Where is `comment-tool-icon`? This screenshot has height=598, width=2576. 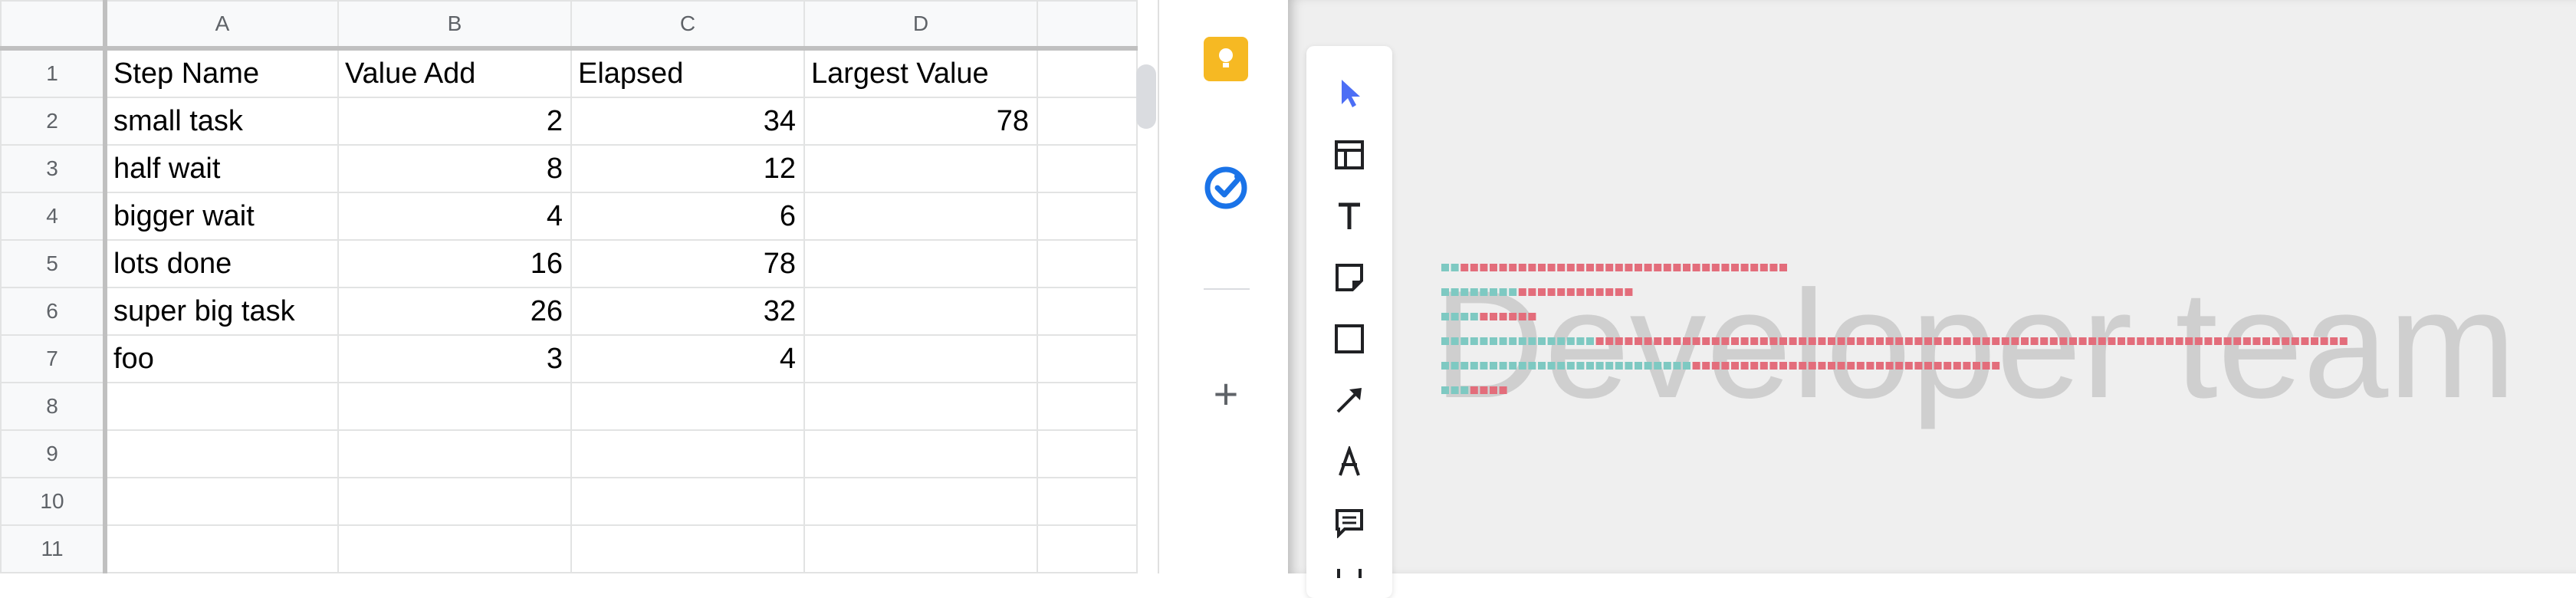
comment-tool-icon is located at coordinates (1349, 523).